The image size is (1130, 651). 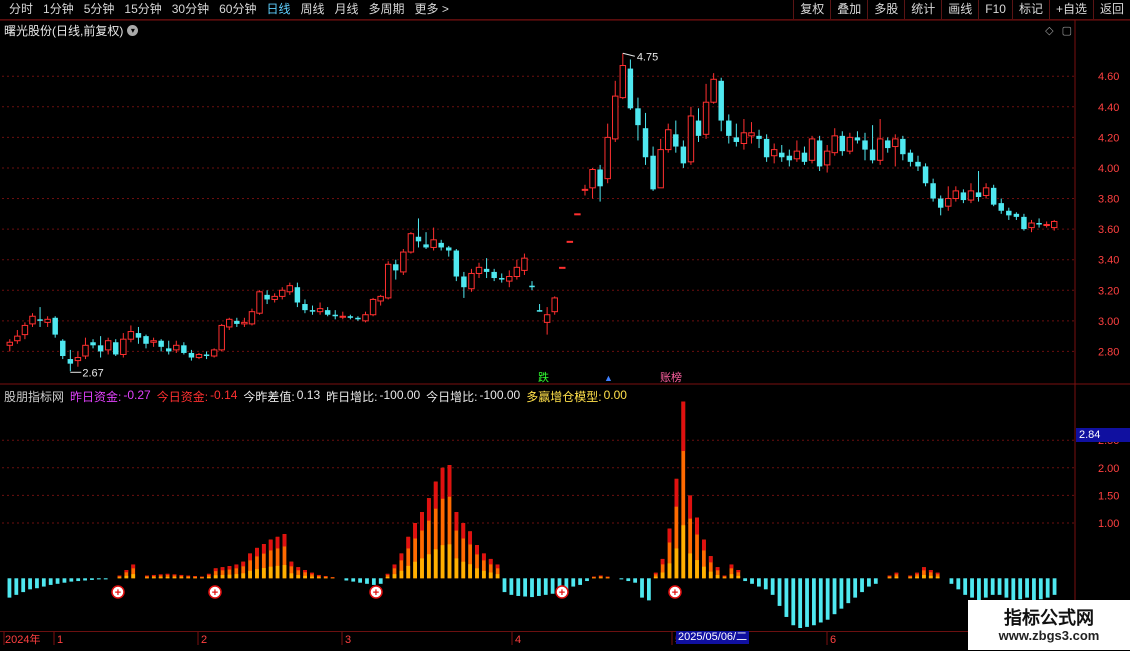 What do you see at coordinates (387, 9) in the screenshot?
I see `period-tab-9: 多周期` at bounding box center [387, 9].